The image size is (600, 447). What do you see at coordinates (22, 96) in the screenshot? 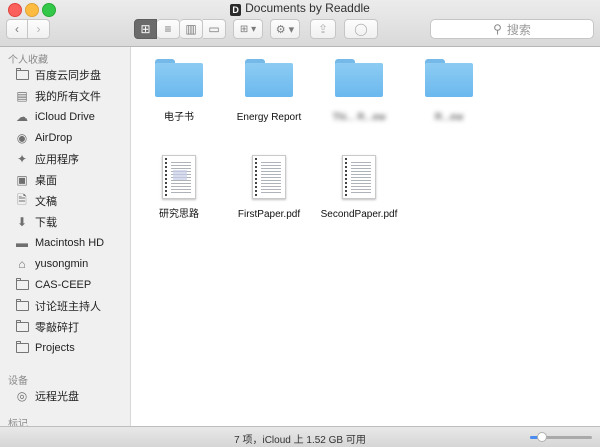
I see `all-files-icon: ▤` at bounding box center [22, 96].